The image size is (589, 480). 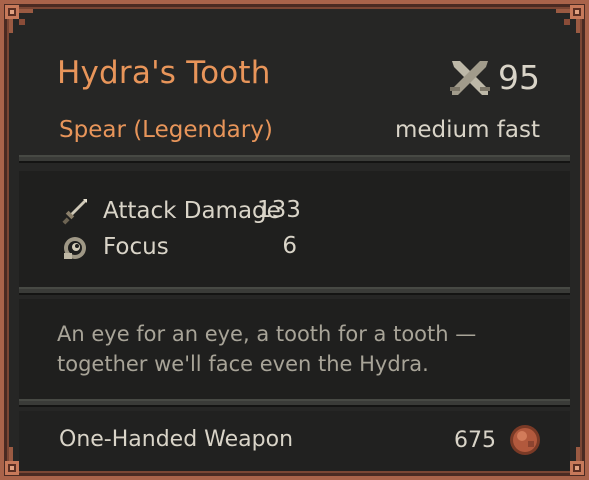 I want to click on stat-row-focus: Focus, so click(x=115, y=247).